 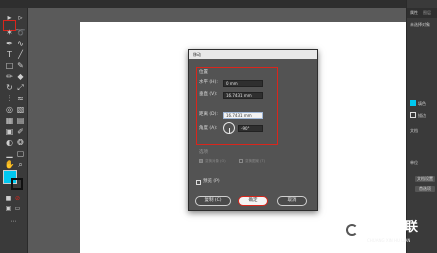 What do you see at coordinates (9, 32) in the screenshot?
I see `magic-wand-icon: ✶` at bounding box center [9, 32].